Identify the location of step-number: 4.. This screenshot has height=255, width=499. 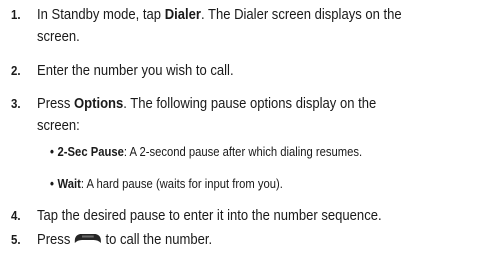
(16, 215).